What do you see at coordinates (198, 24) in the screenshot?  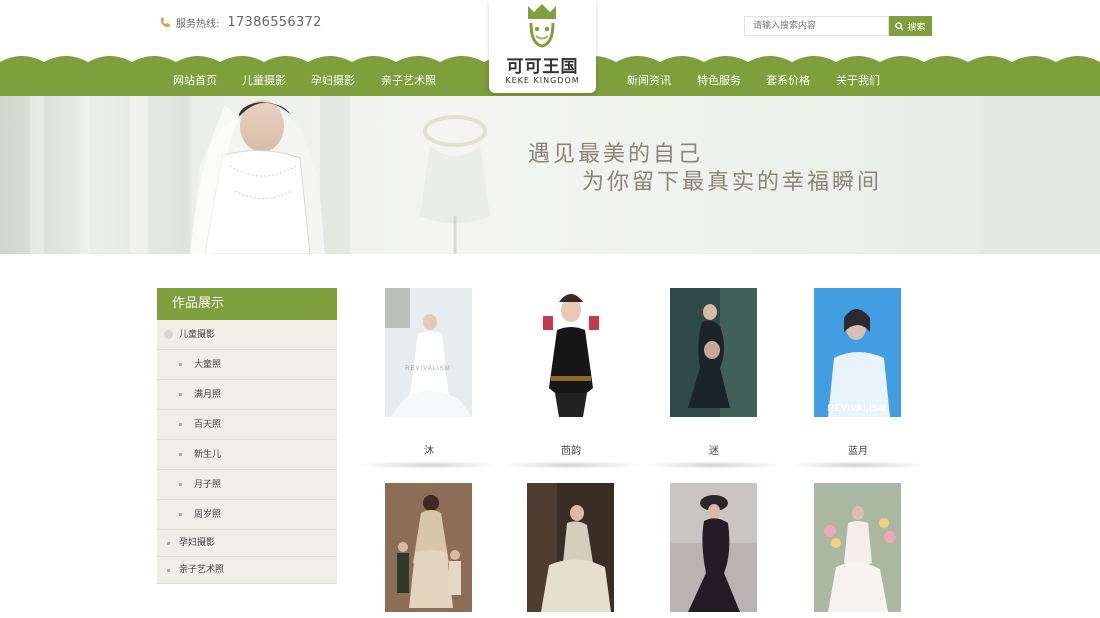 I see `hotline-label: 服务热线:` at bounding box center [198, 24].